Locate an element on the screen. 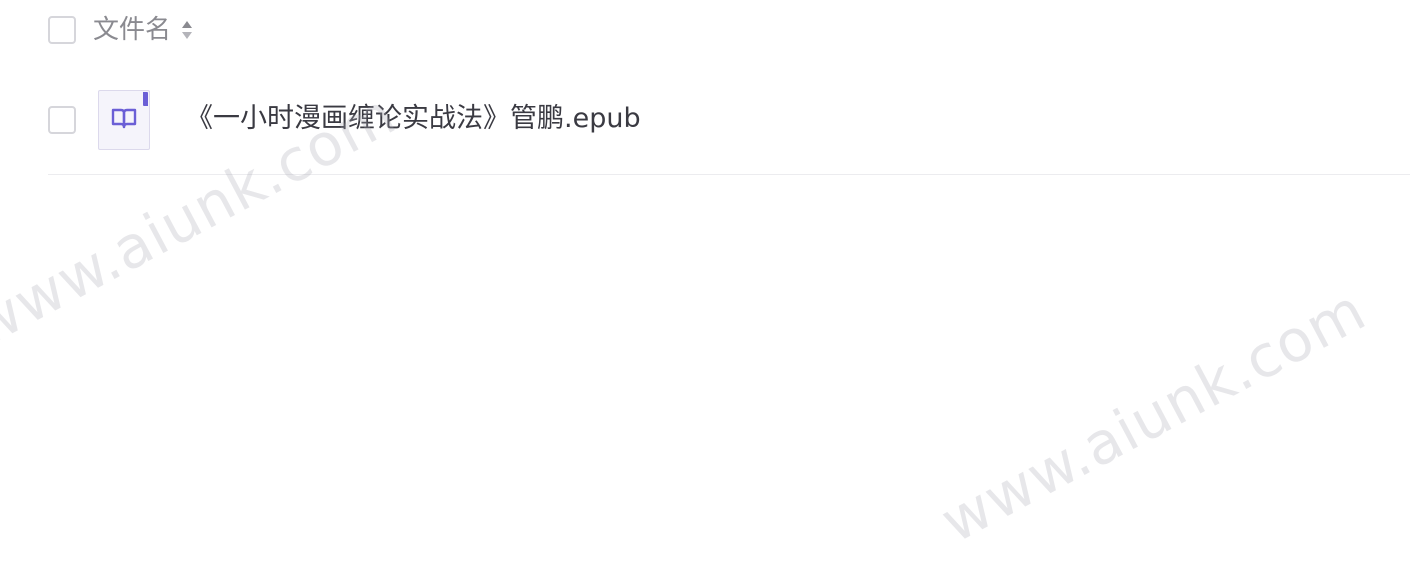 The width and height of the screenshot is (1410, 588). file-thumbnail is located at coordinates (124, 120).